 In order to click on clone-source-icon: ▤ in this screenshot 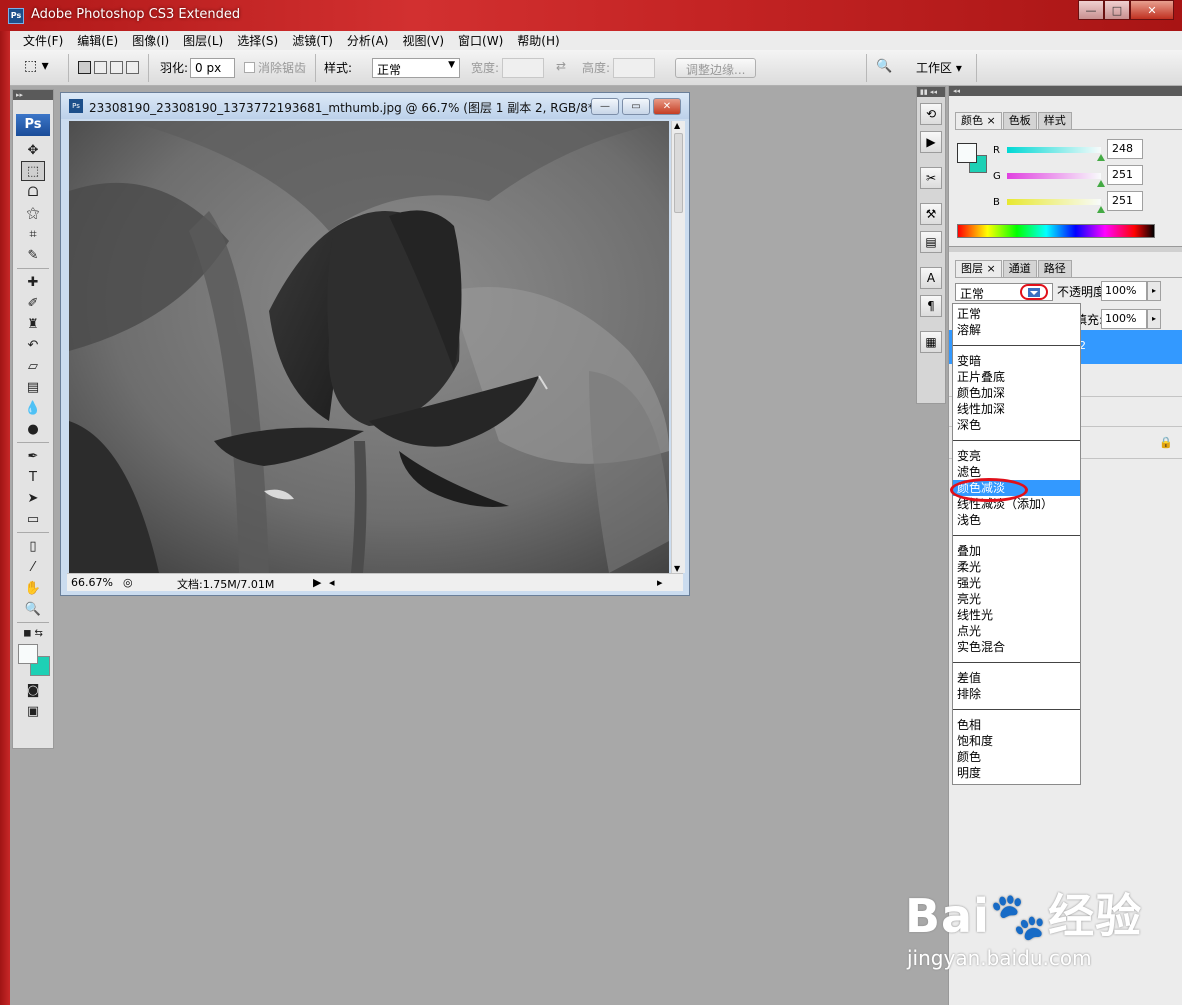, I will do `click(931, 242)`.